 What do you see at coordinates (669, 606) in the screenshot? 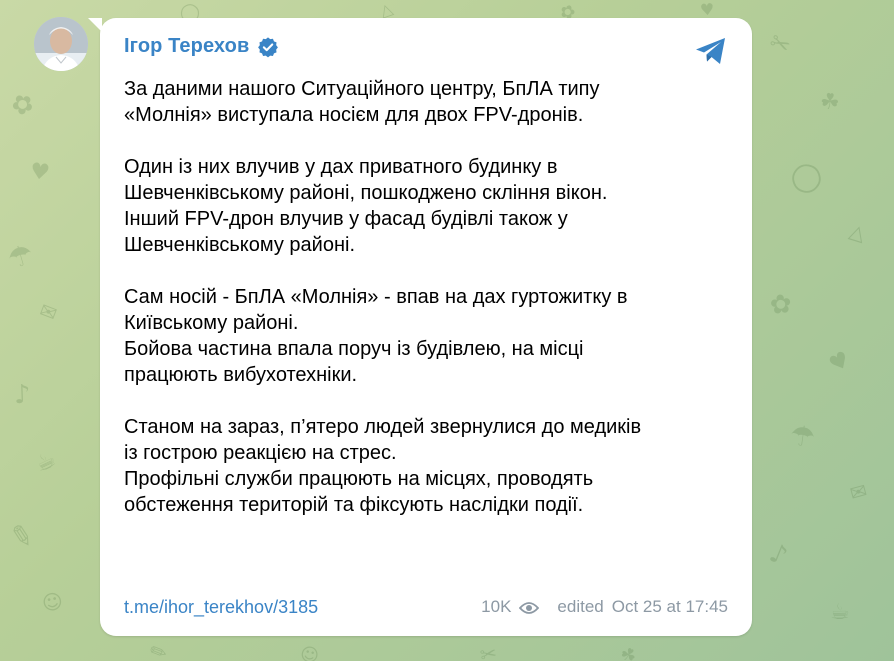
I see `message-timestamp: Oct 25 at 17:45` at bounding box center [669, 606].